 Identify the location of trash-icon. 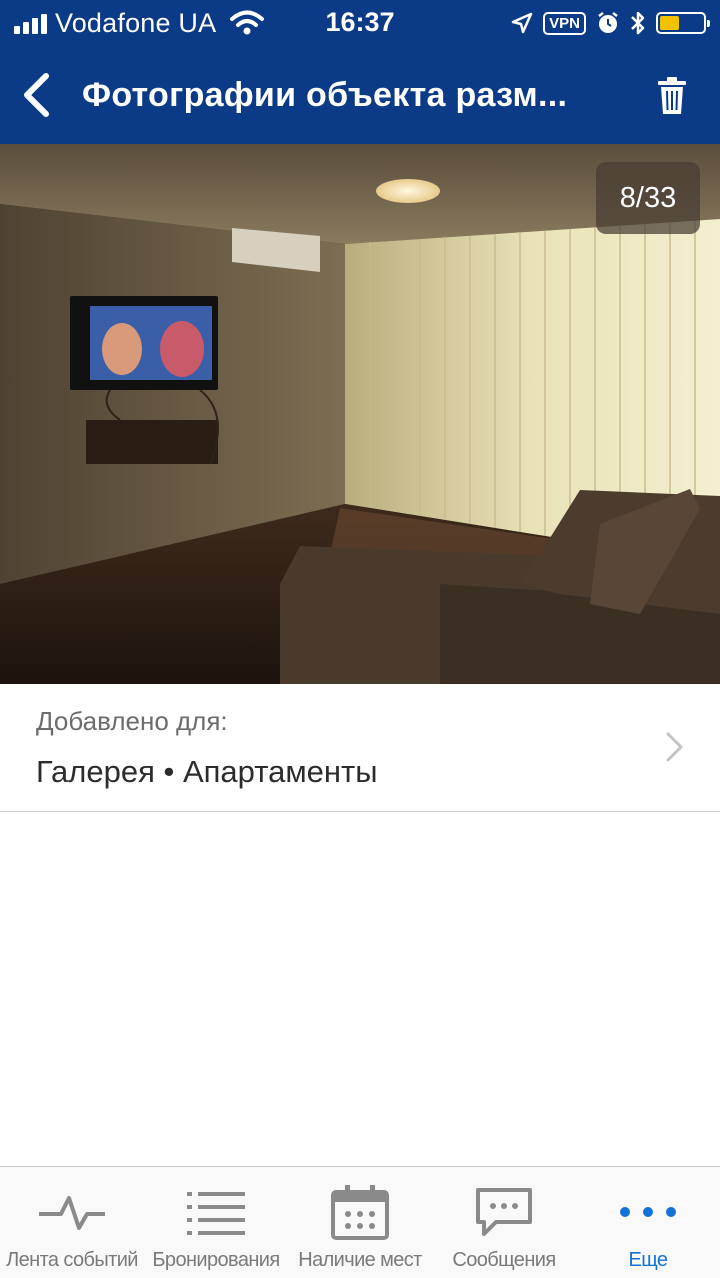
(672, 95).